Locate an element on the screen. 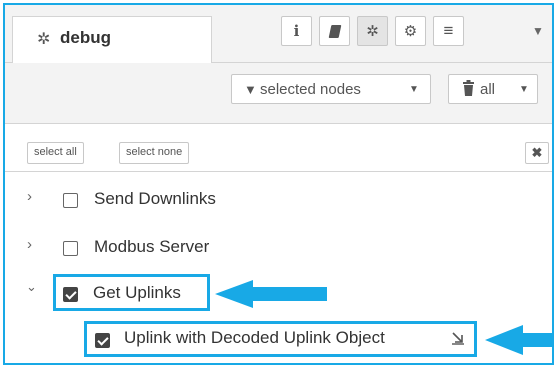  tab-debug: ✲ debug is located at coordinates (112, 39).